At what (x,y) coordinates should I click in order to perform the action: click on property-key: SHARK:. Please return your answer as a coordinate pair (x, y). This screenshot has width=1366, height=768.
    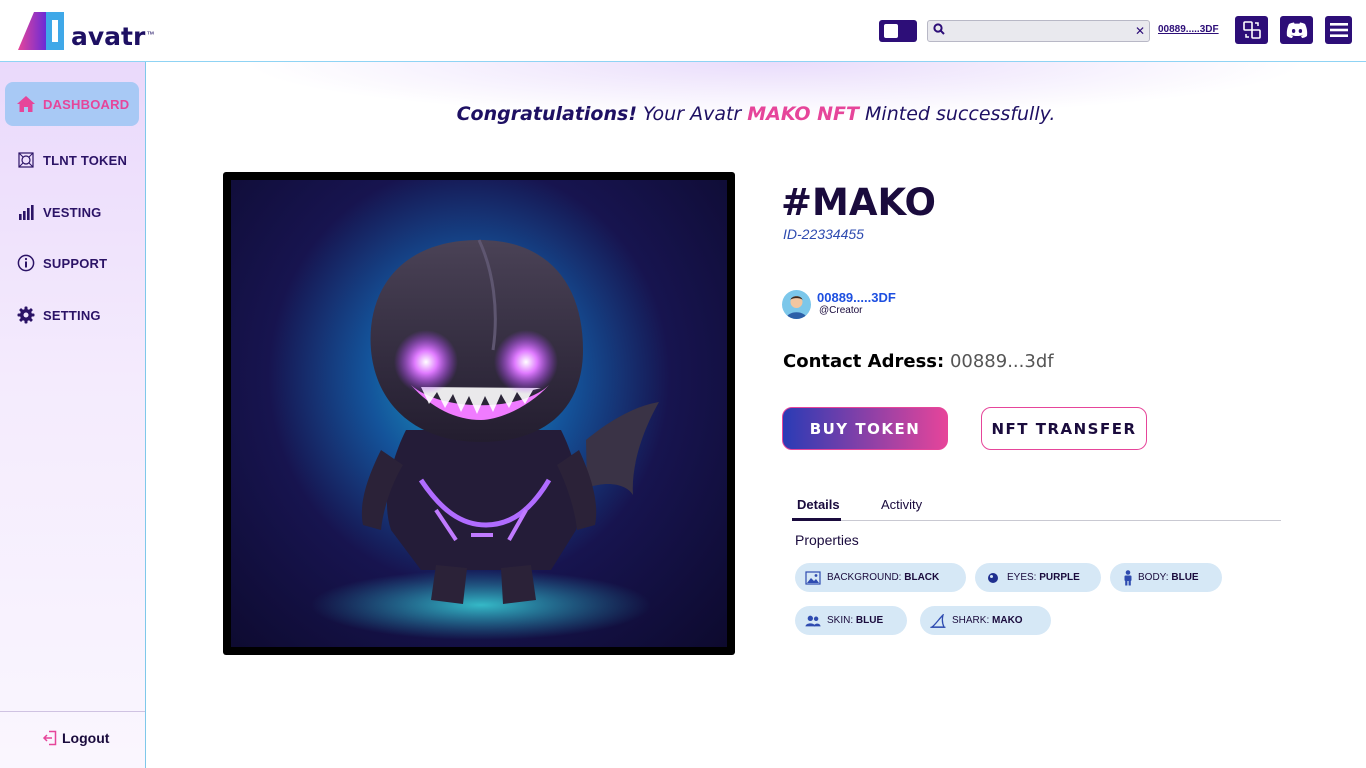
    Looking at the image, I should click on (971, 620).